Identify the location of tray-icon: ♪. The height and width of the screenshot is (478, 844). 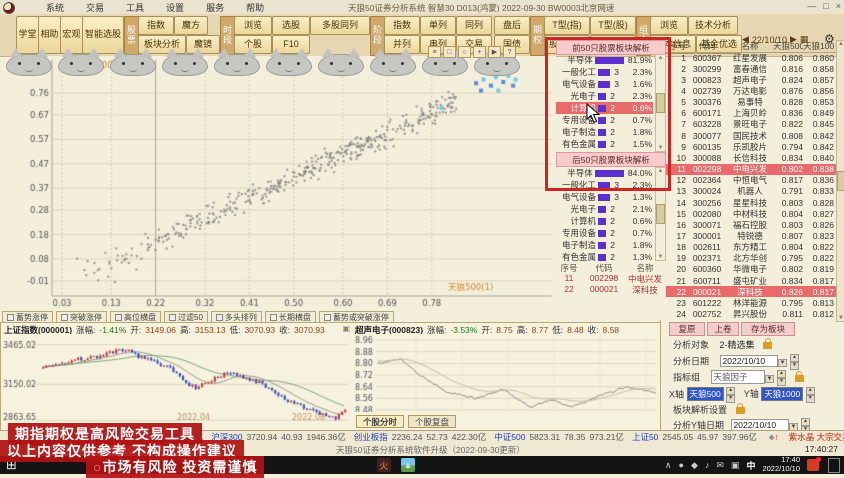
(707, 465).